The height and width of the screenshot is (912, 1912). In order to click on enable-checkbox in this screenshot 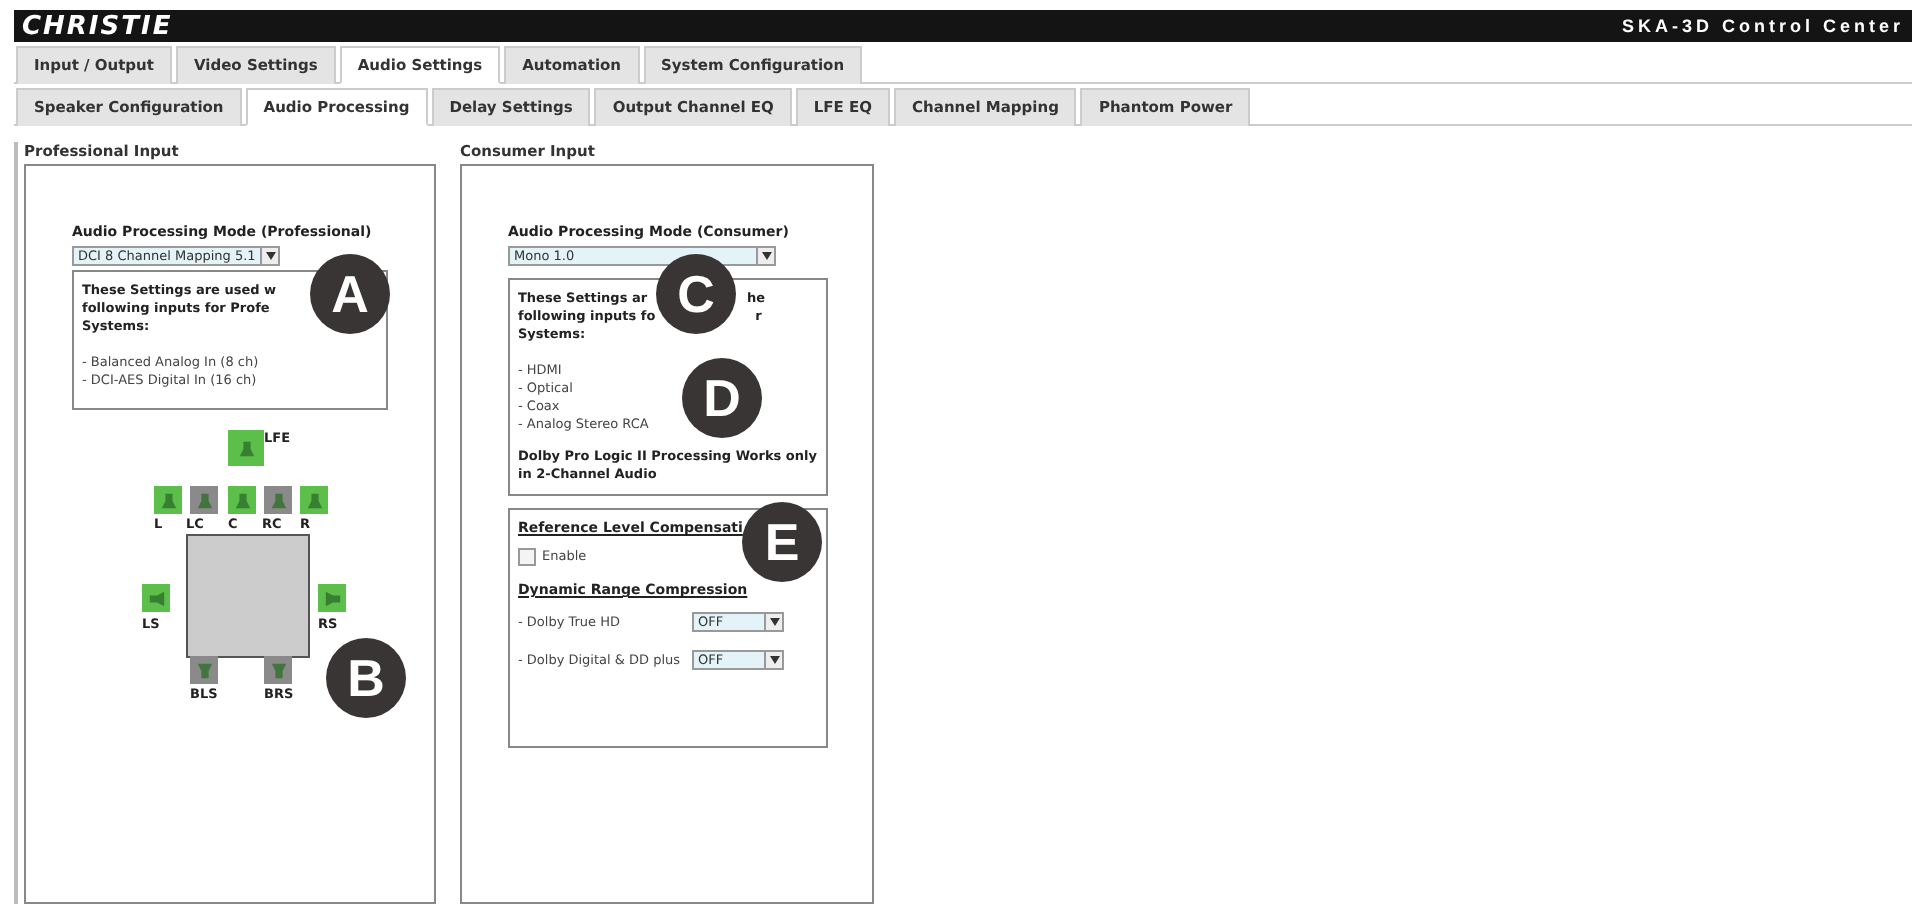, I will do `click(527, 557)`.